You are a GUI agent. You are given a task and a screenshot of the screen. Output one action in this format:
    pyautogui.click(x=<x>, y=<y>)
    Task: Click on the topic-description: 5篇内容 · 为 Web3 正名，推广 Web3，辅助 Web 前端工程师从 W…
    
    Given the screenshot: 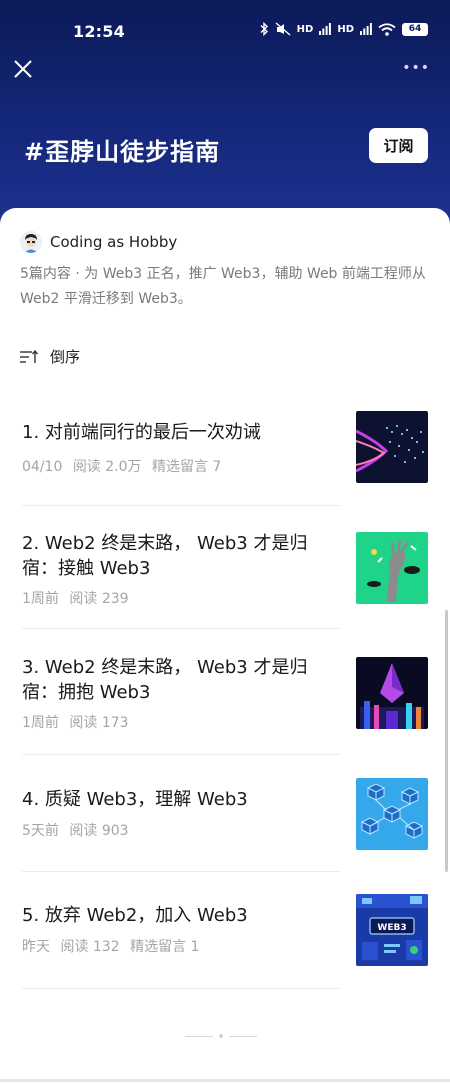 What is the action you would take?
    pyautogui.click(x=223, y=286)
    